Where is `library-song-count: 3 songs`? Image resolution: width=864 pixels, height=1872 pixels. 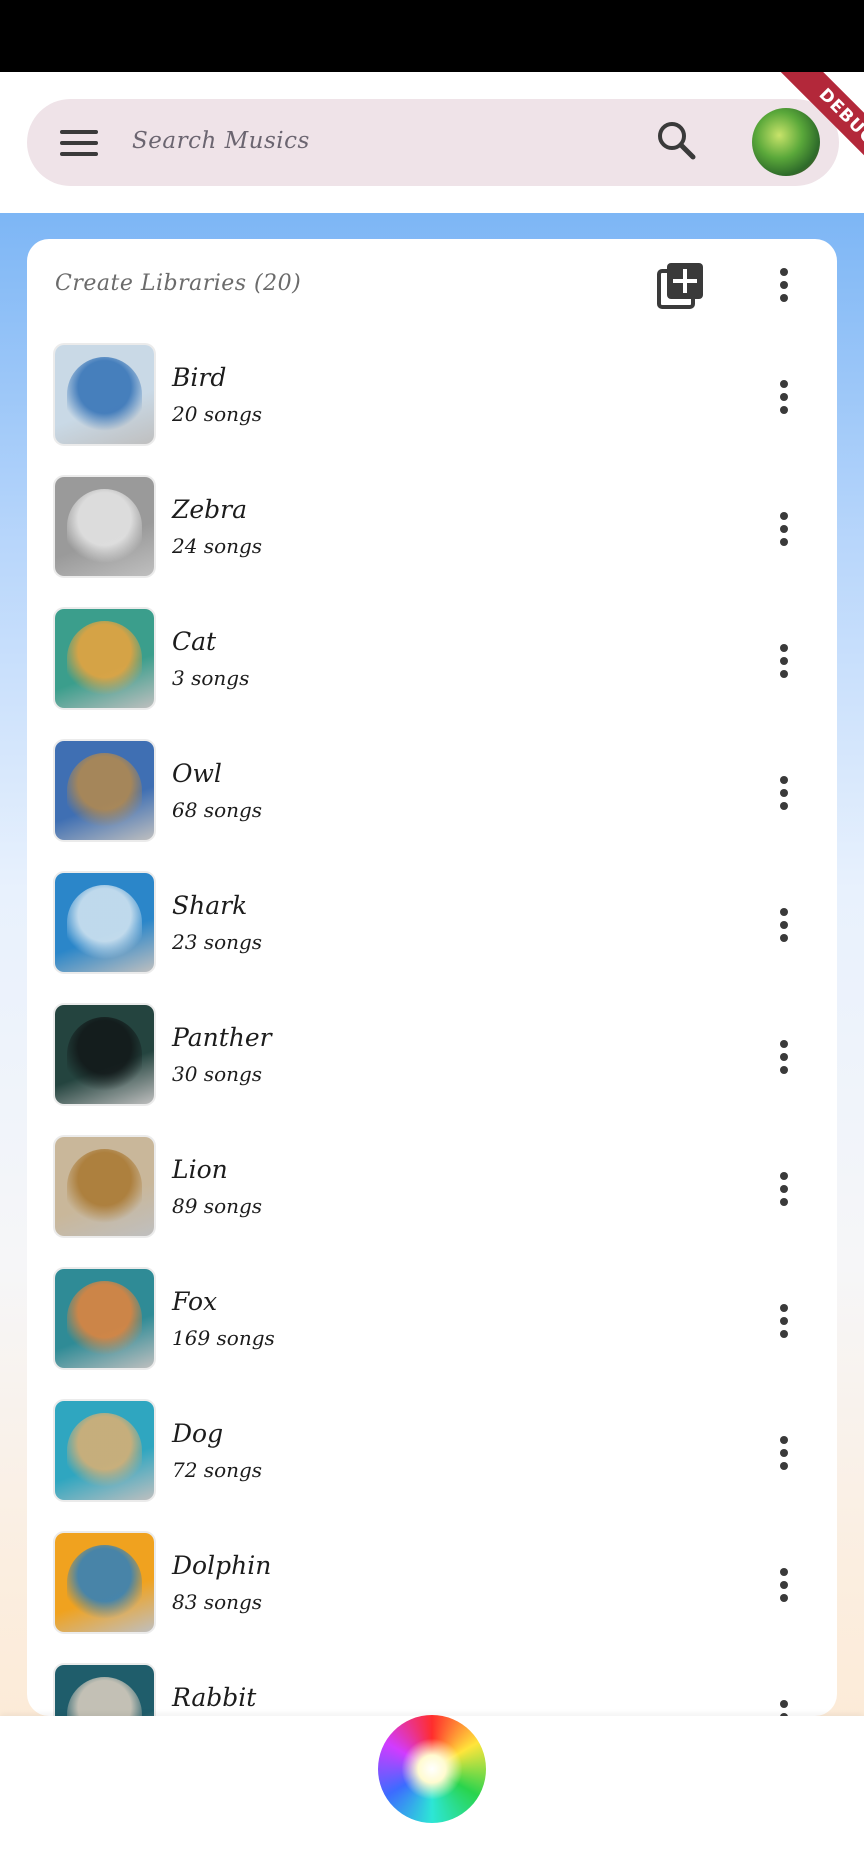 library-song-count: 3 songs is located at coordinates (211, 678).